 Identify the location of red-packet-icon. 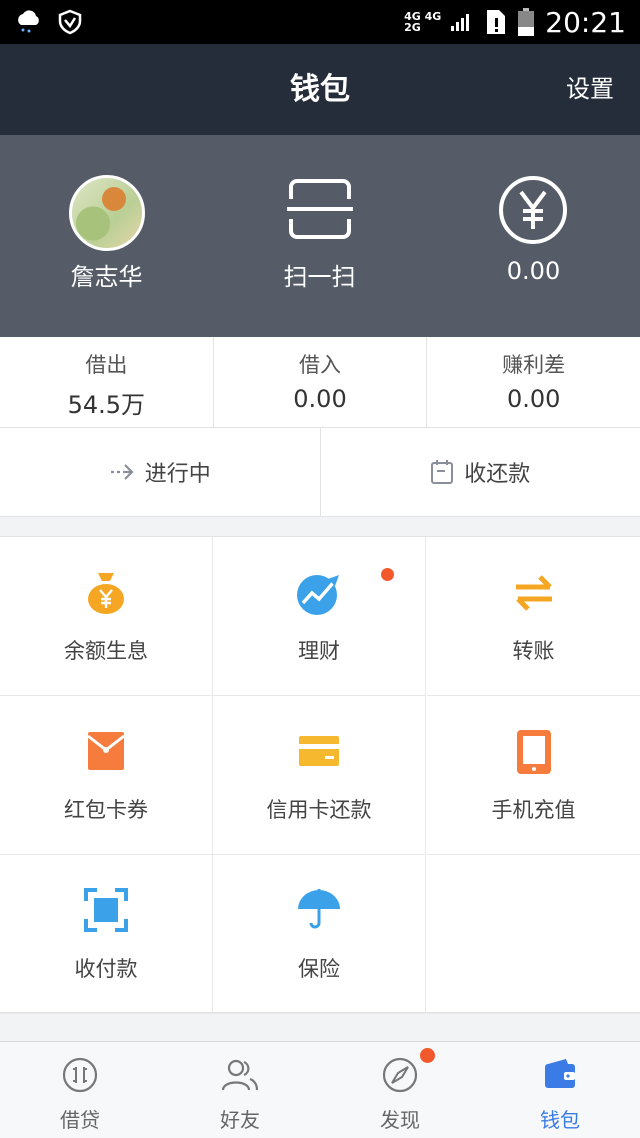
(106, 751).